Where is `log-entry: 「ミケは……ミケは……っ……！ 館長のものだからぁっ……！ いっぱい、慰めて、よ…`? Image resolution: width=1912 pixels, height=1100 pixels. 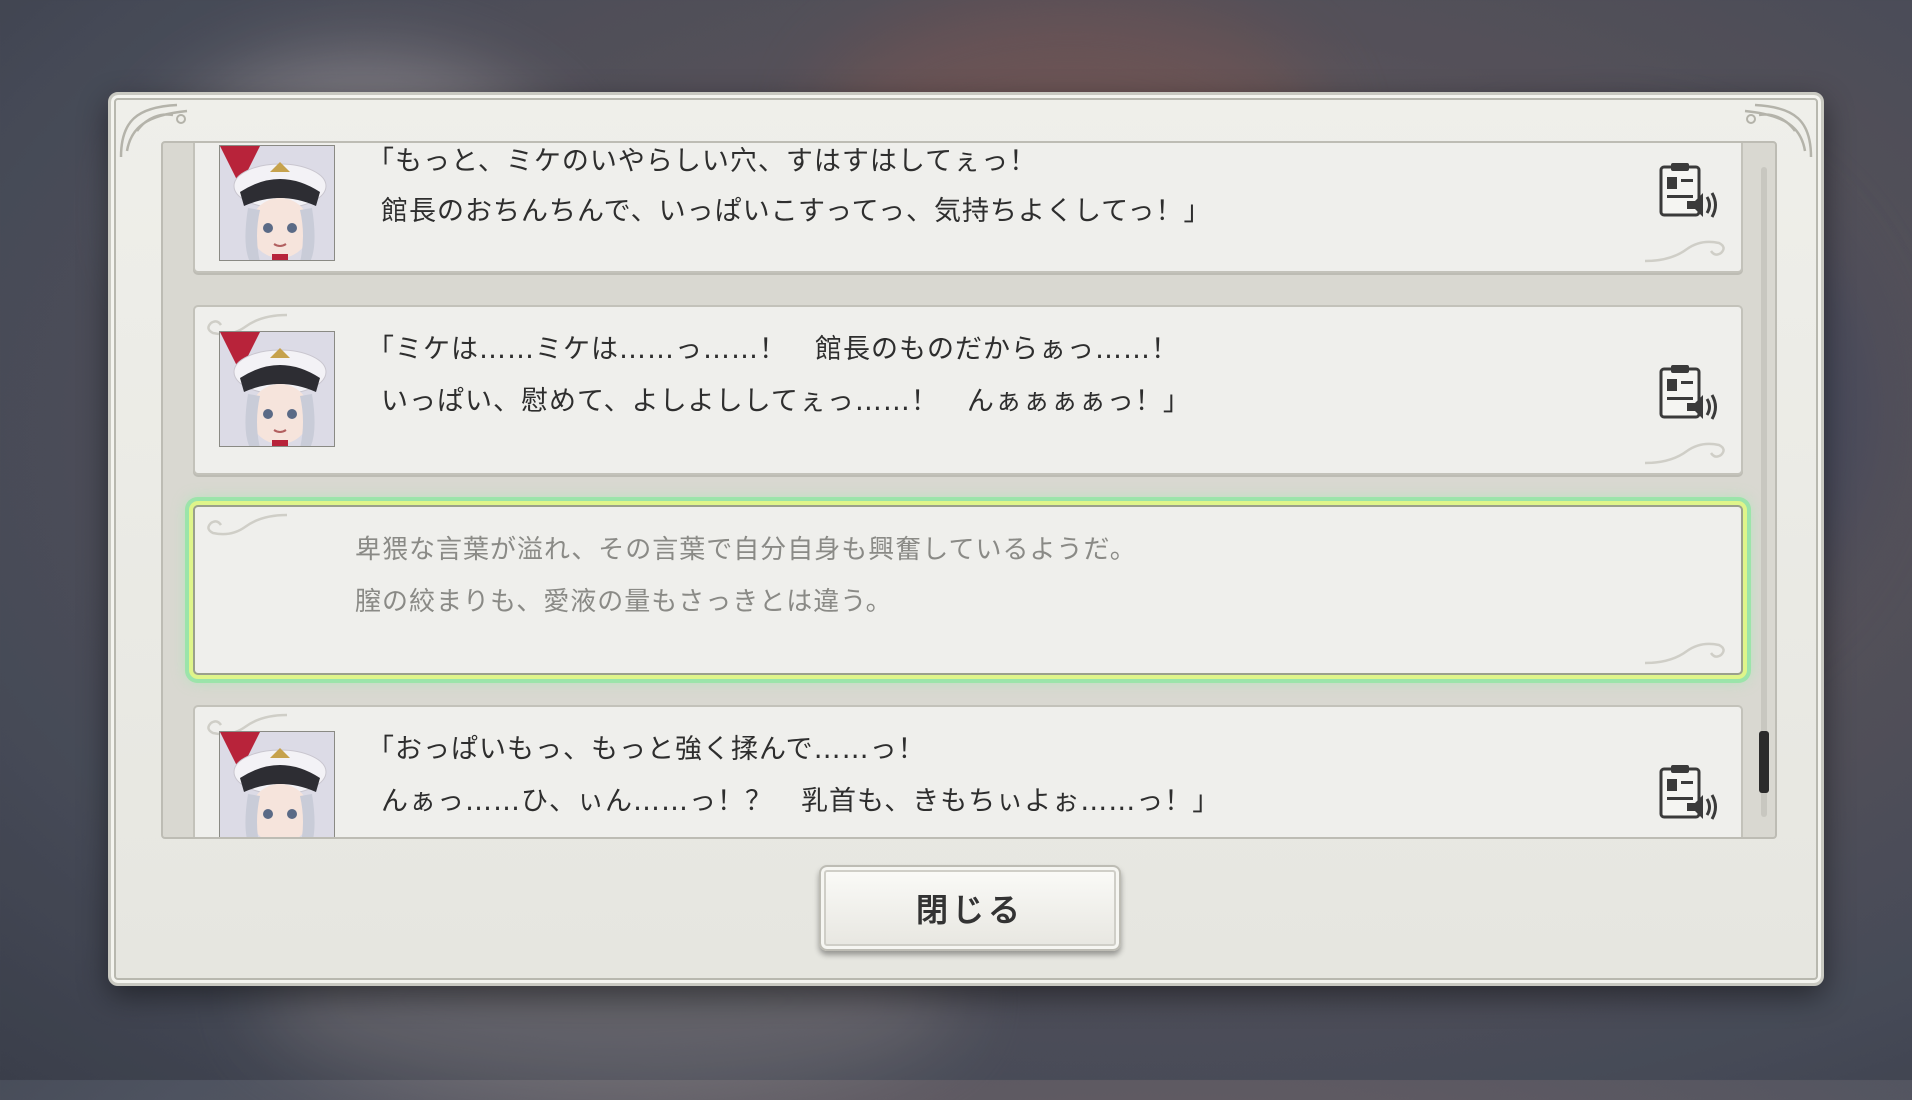 log-entry: 「ミケは……ミケは……っ……！ 館長のものだからぁっ……！ いっぱい、慰めて、よ… is located at coordinates (968, 390).